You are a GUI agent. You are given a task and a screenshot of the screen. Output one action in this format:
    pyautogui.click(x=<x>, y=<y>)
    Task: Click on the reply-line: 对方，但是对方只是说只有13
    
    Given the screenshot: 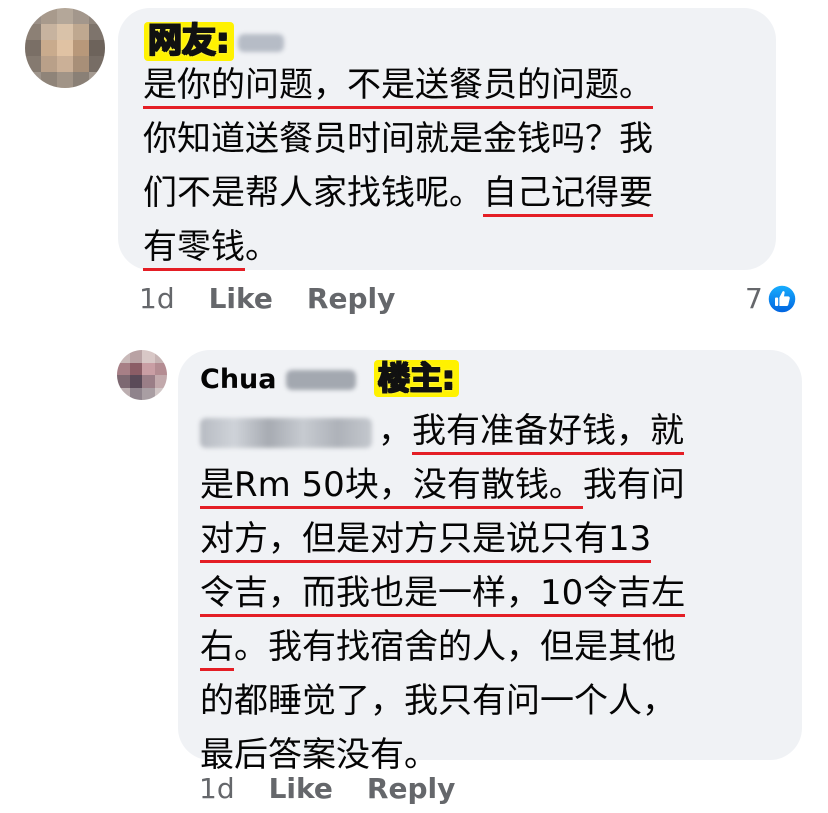 What is the action you would take?
    pyautogui.click(x=426, y=541)
    